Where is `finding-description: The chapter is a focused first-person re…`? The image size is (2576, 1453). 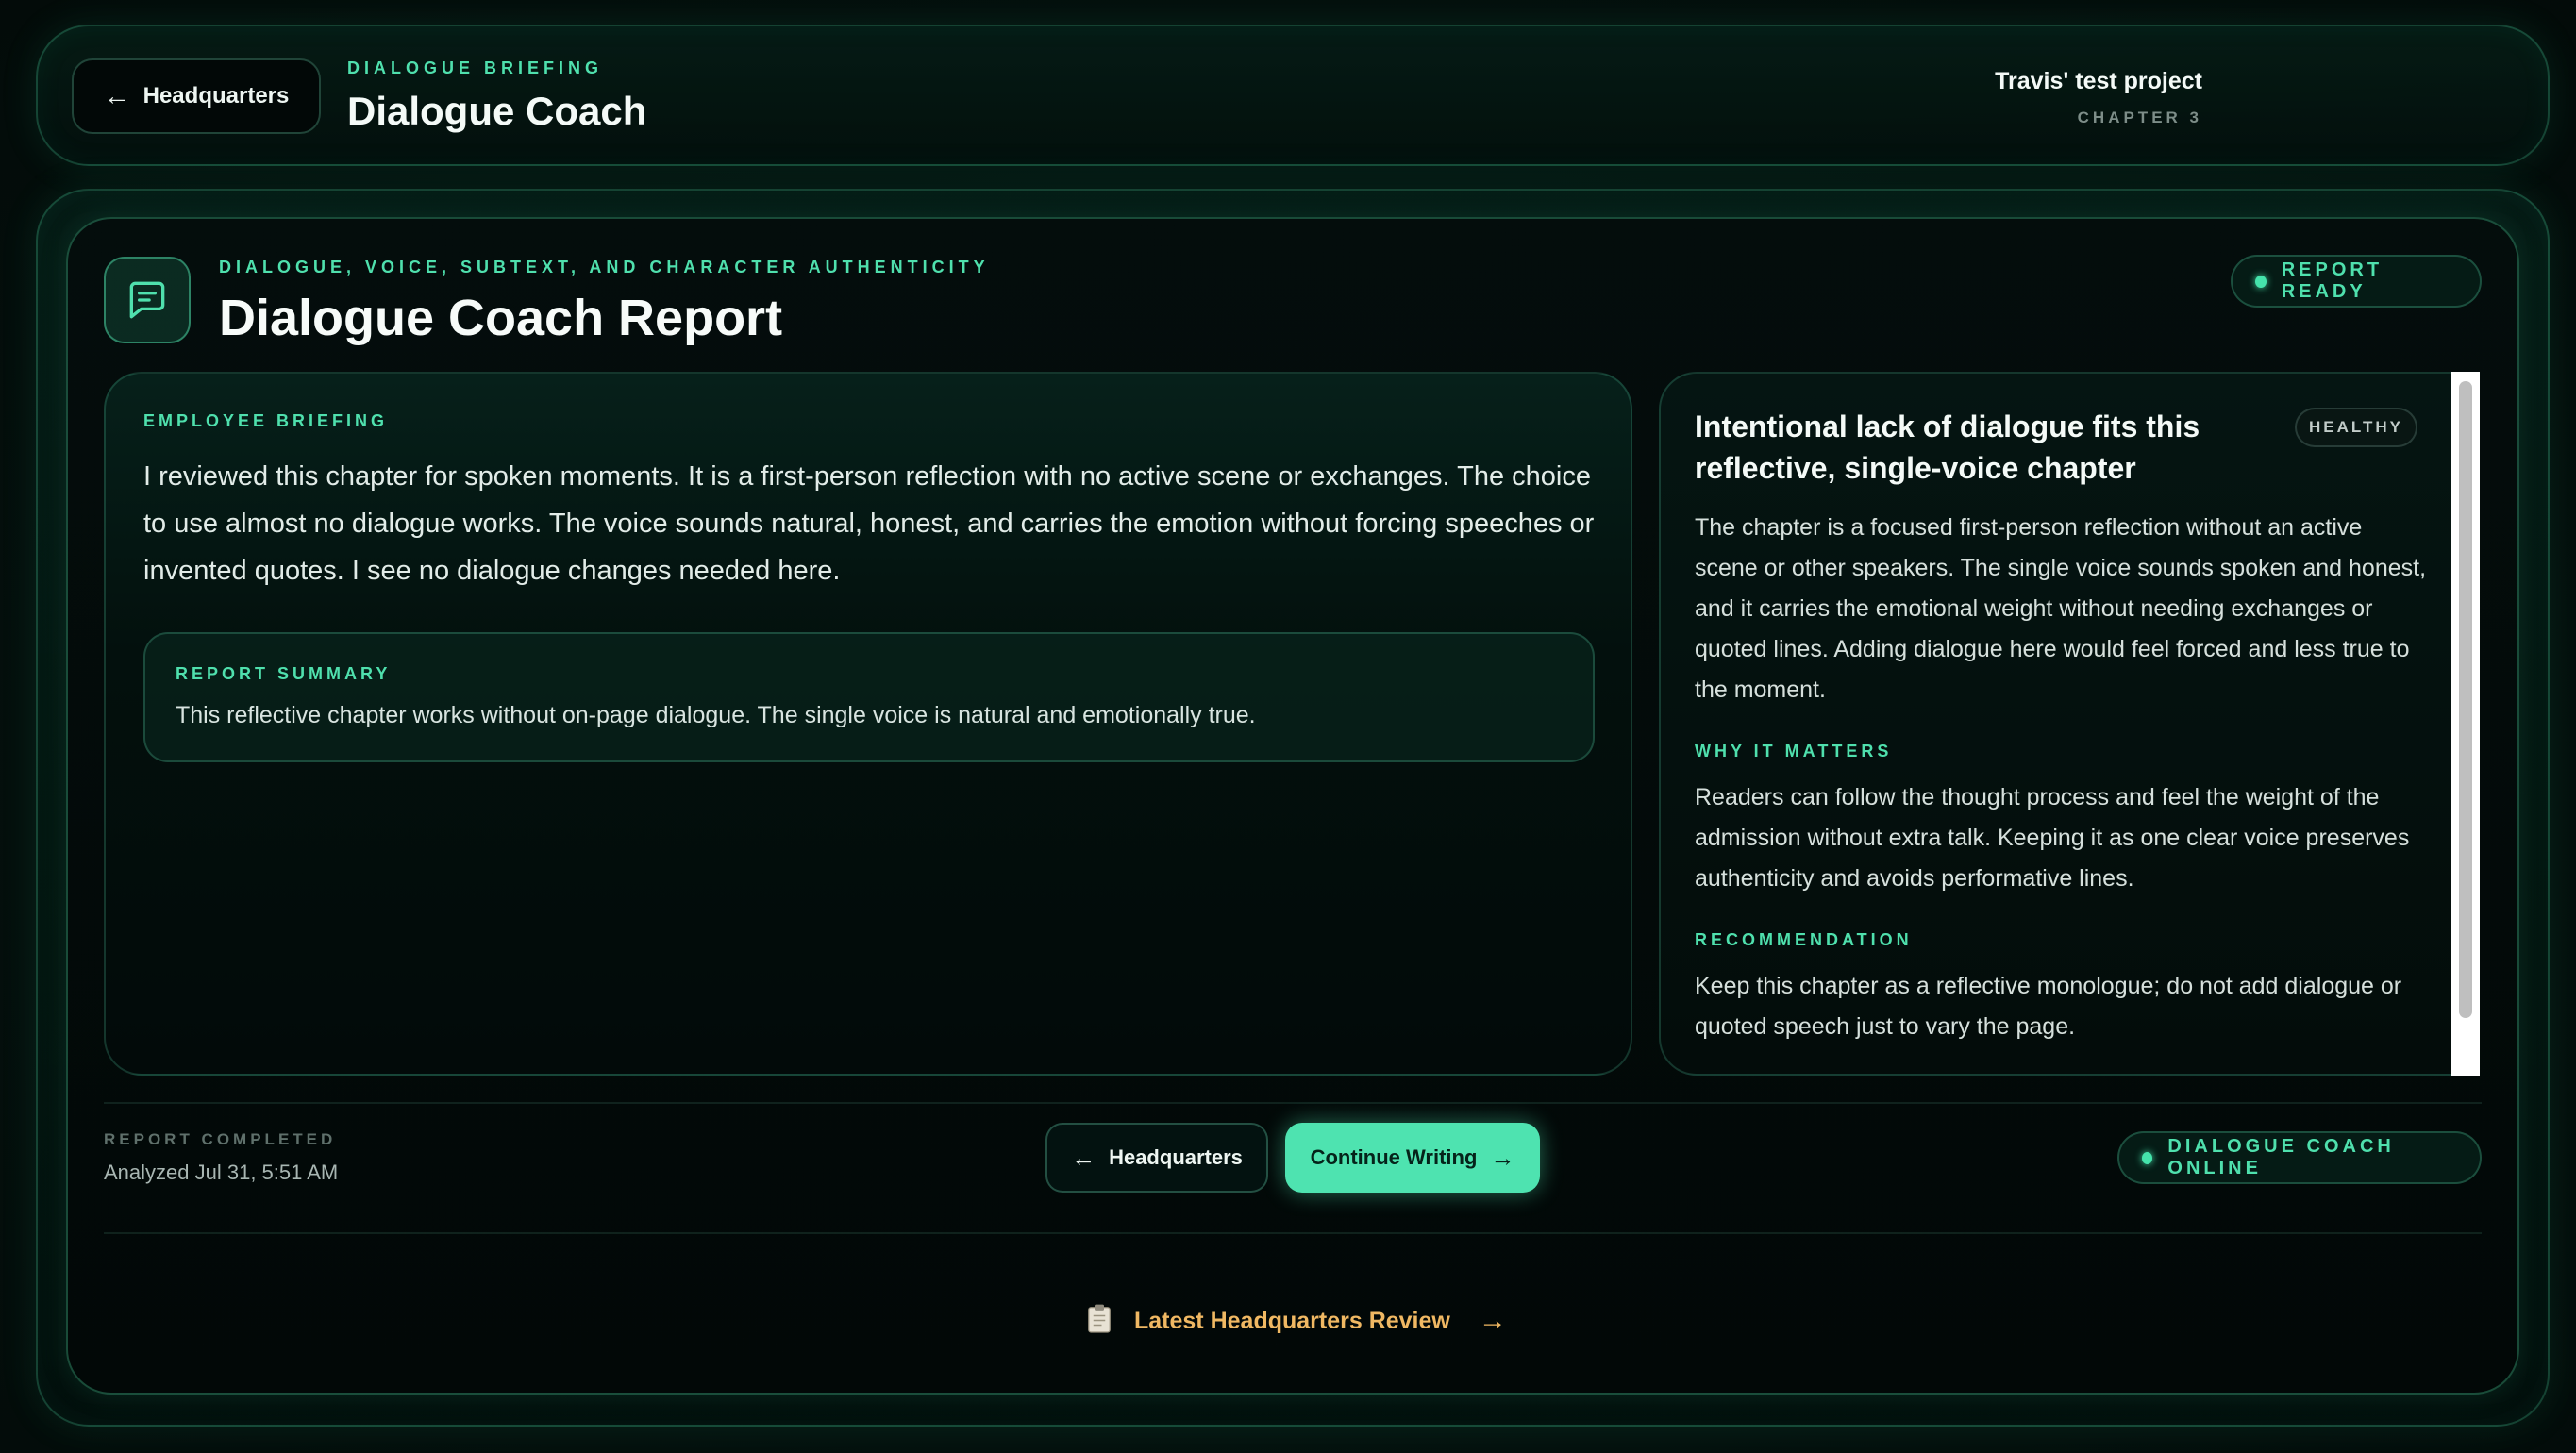 finding-description: The chapter is a focused first-person re… is located at coordinates (2061, 609).